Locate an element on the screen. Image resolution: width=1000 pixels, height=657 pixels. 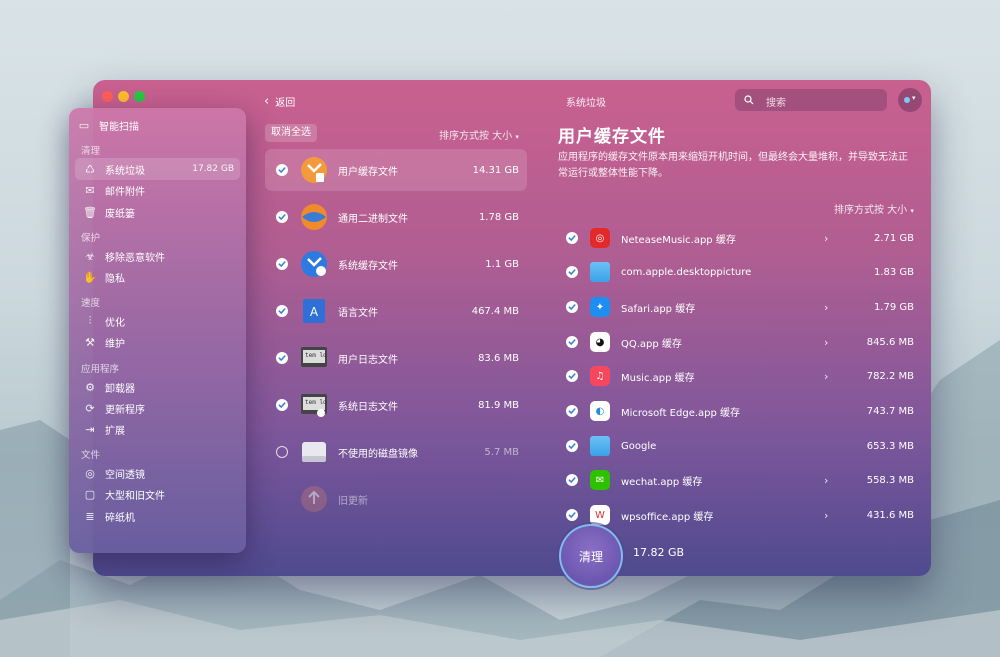
sidebar-item-3-1: ⟳ 更新程序 is located at coordinates (157, 408).